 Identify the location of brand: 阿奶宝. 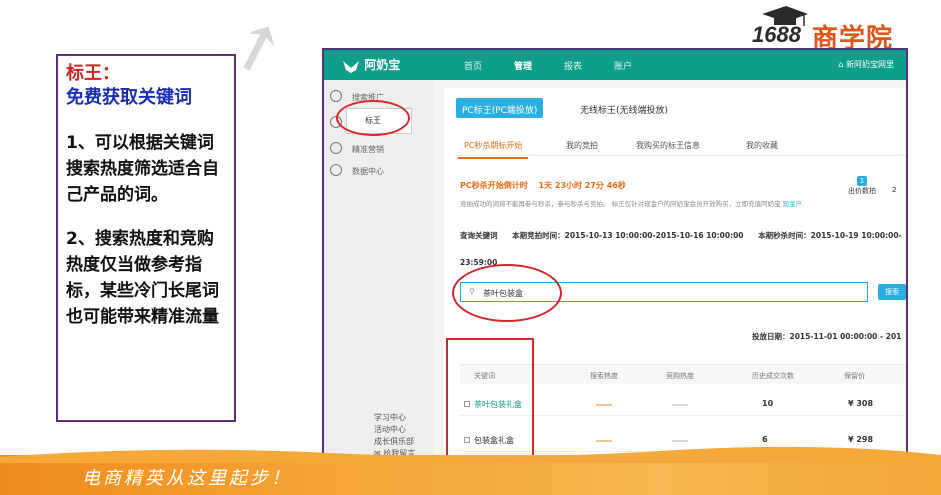
(371, 65).